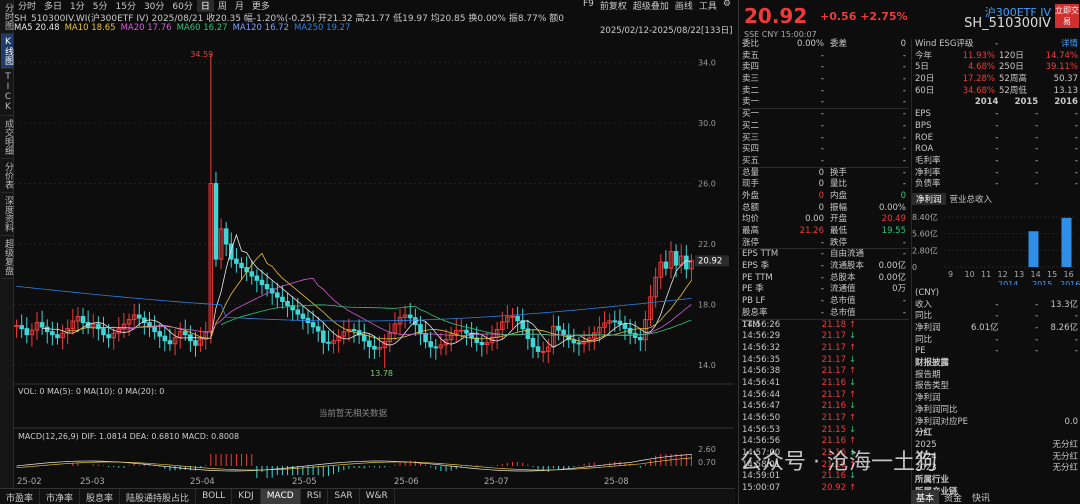  What do you see at coordinates (824, 255) in the screenshot?
I see `ob-row: EPS TTM - 自由流通 -` at bounding box center [824, 255].